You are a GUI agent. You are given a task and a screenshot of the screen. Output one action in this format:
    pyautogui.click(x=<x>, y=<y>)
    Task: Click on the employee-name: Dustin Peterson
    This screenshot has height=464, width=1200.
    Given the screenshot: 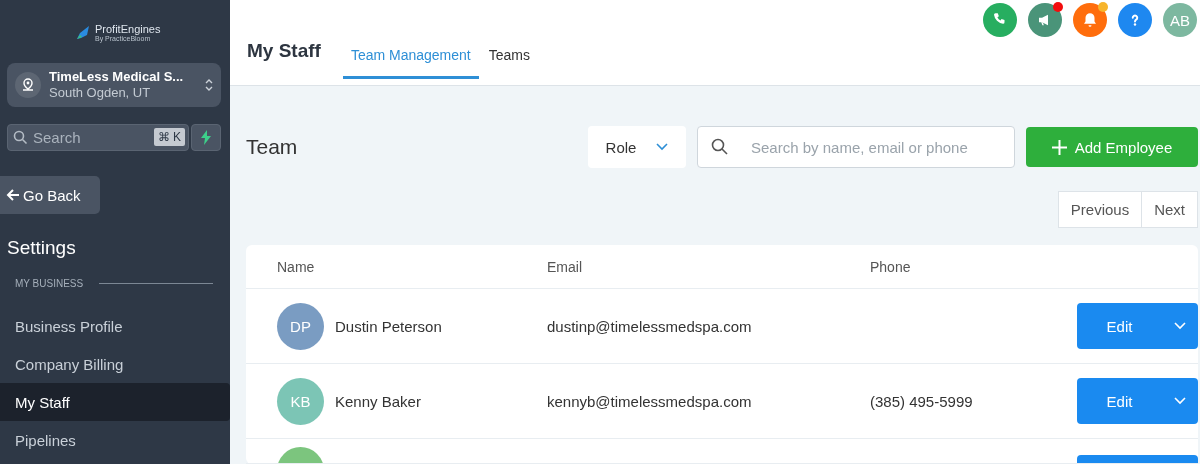 What is the action you would take?
    pyautogui.click(x=388, y=326)
    